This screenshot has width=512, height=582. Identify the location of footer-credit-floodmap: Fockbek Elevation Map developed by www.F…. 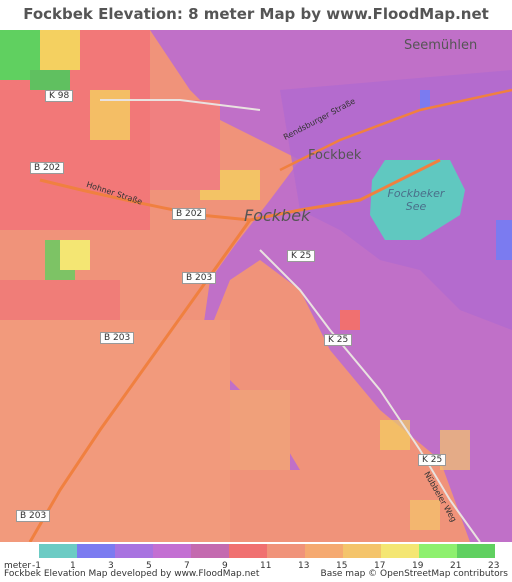
(131, 574).